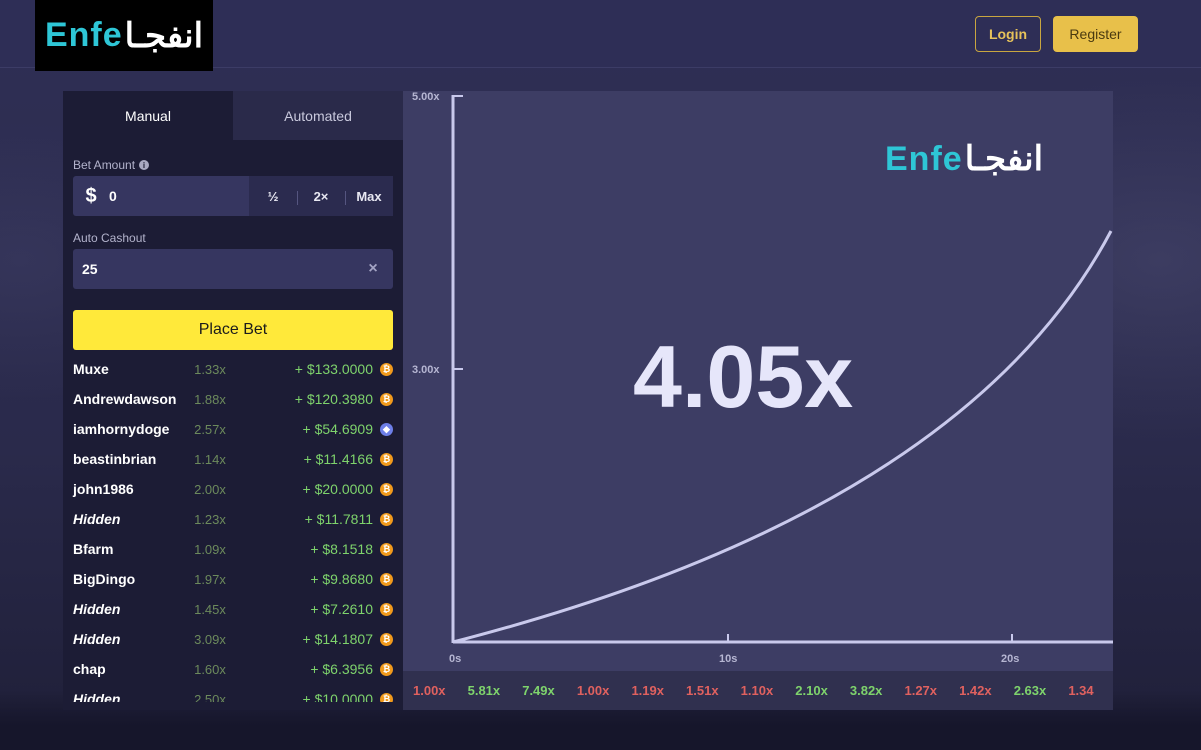 The image size is (1201, 750). What do you see at coordinates (83, 35) in the screenshot?
I see `logo-latin-text: Enfe` at bounding box center [83, 35].